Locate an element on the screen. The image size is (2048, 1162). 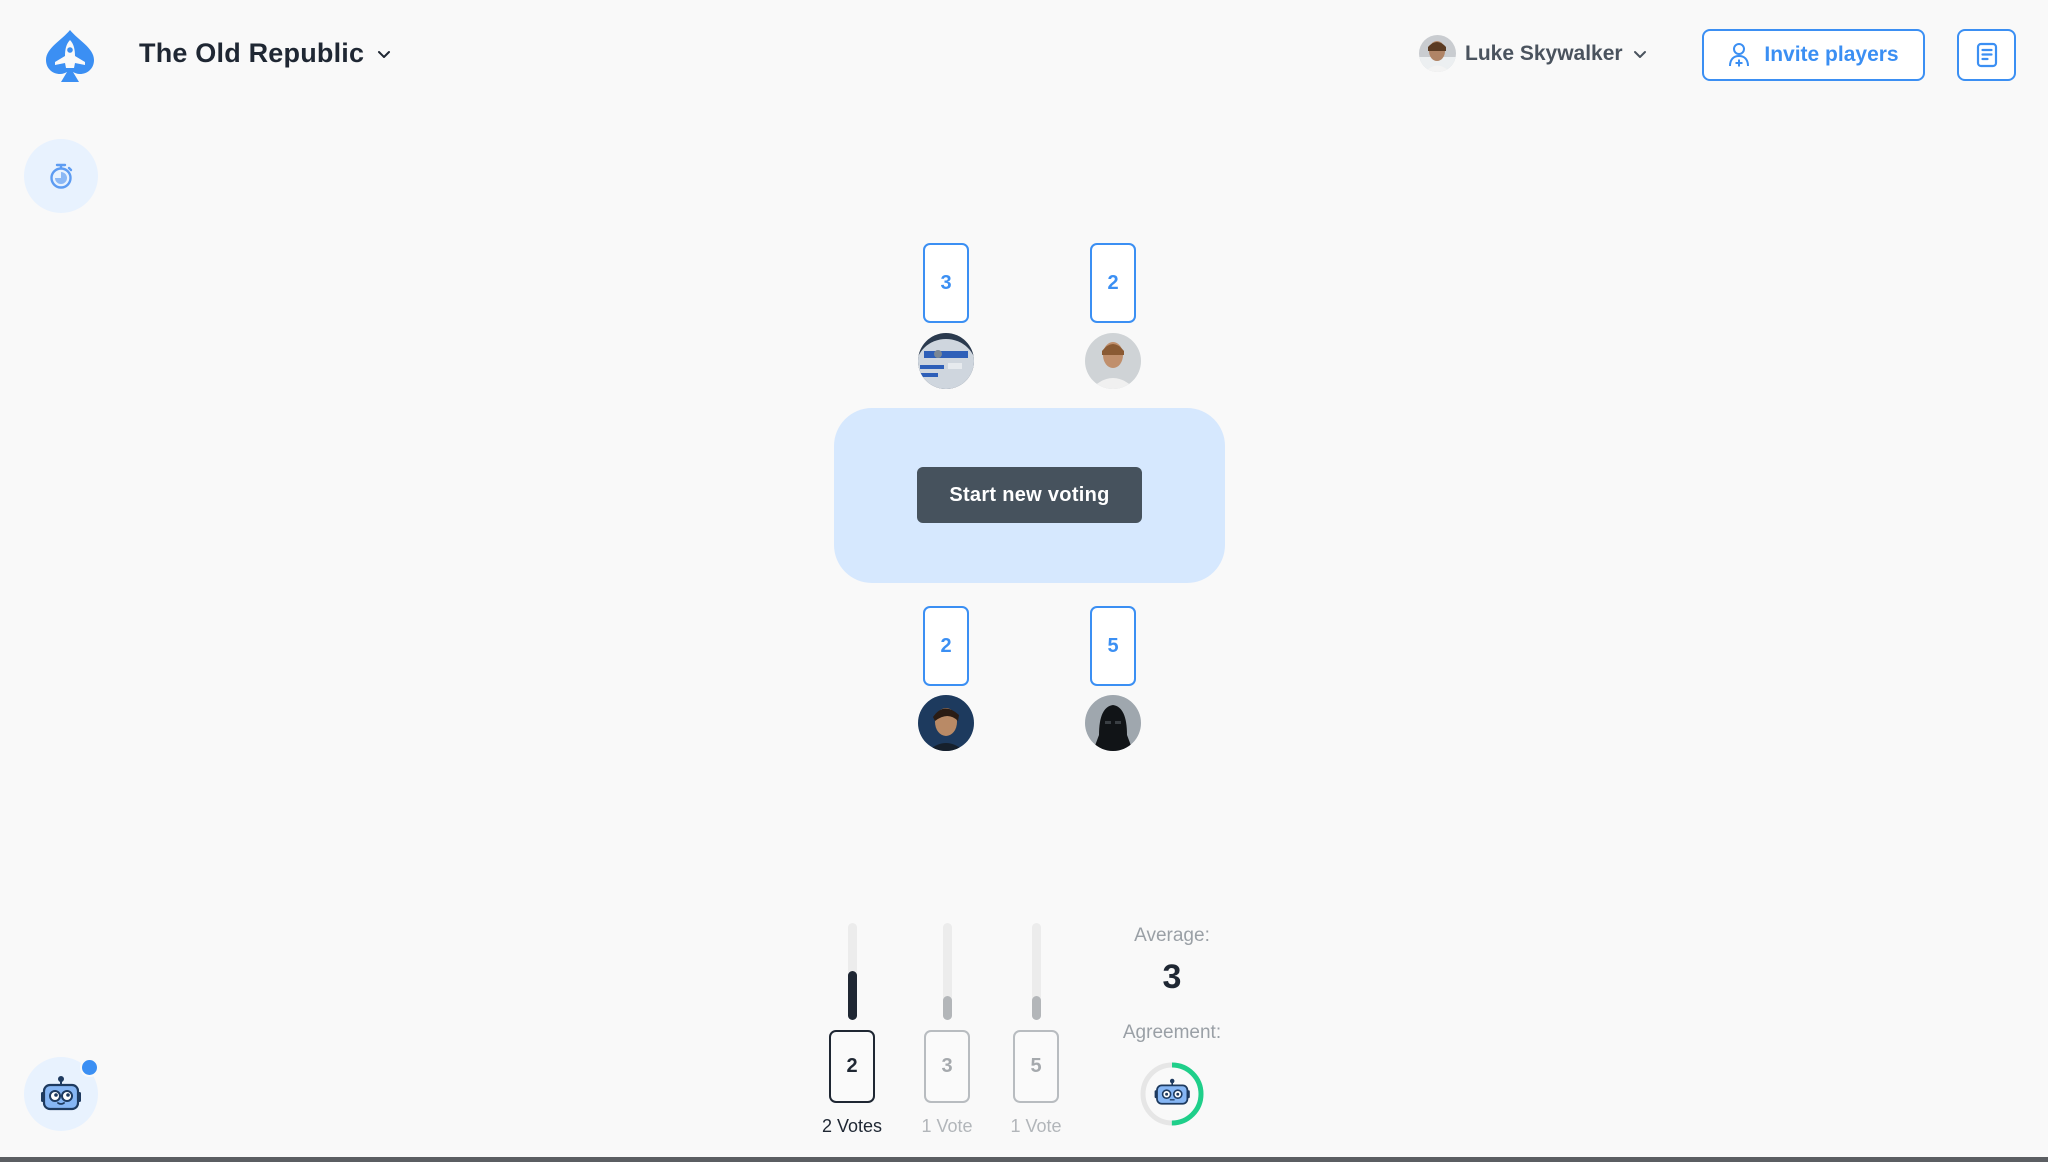
start-new-voting-button: Start new voting is located at coordinates (1029, 495).